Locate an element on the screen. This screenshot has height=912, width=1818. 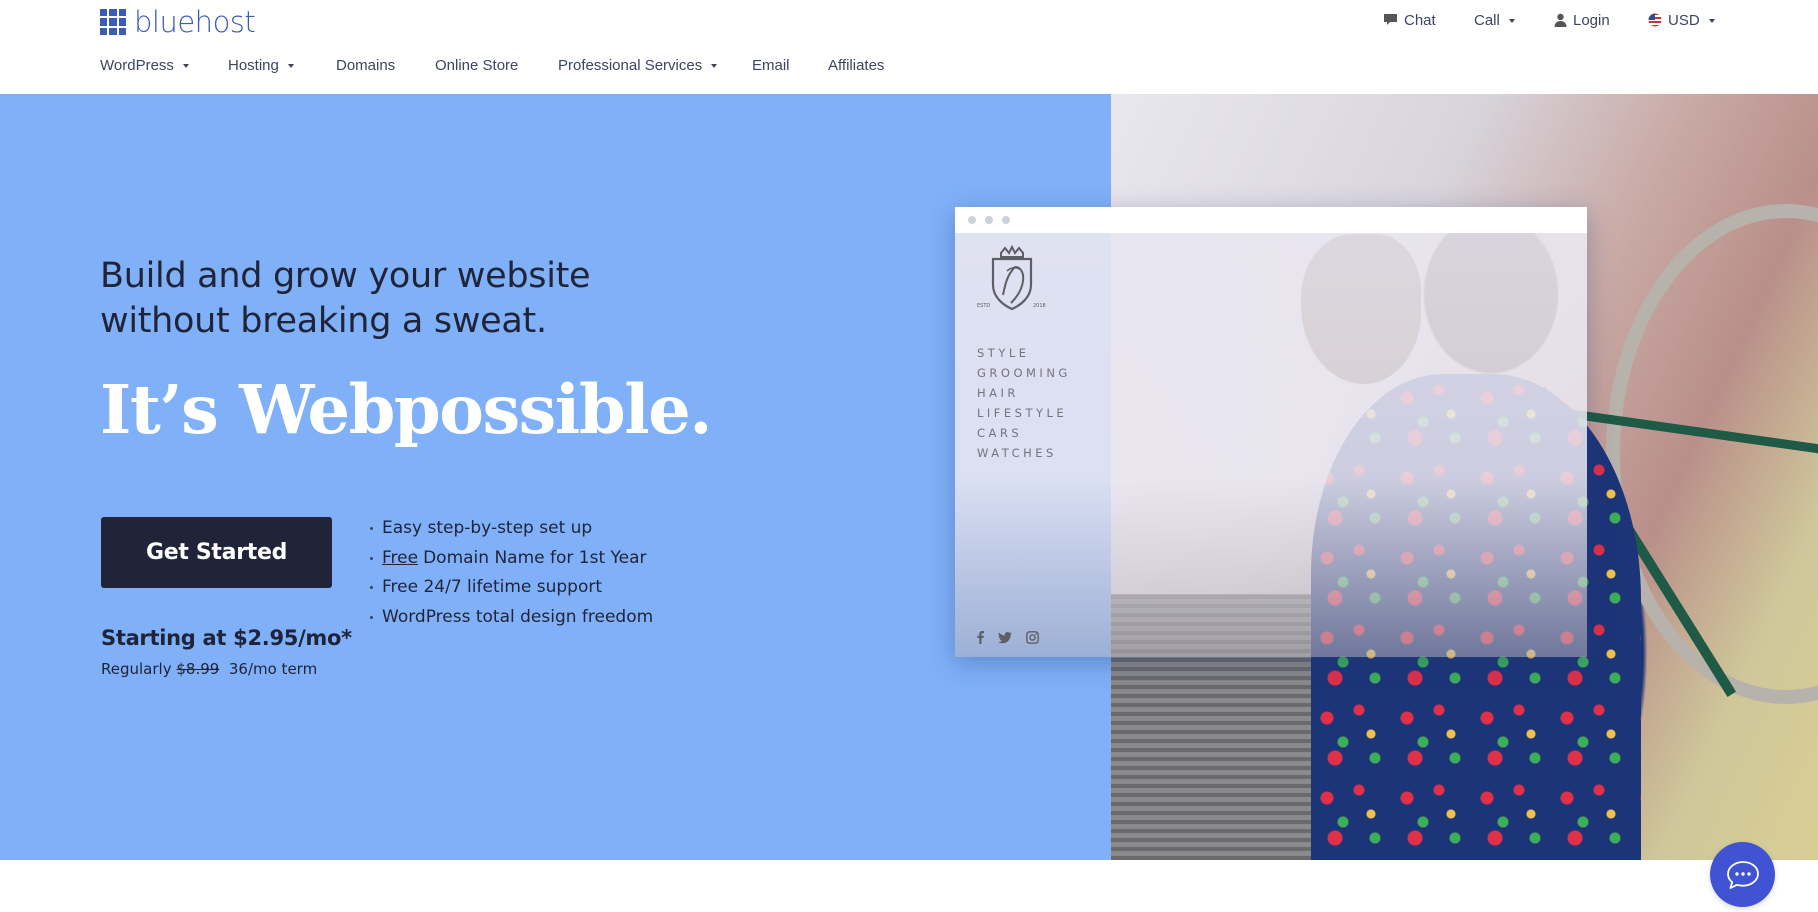
mockup-menu-item: LIFESTYLE is located at coordinates (1022, 413).